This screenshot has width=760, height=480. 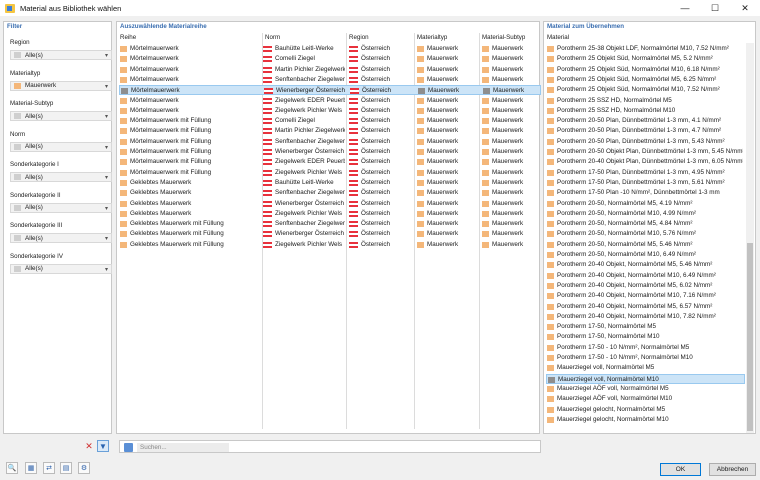 What do you see at coordinates (715, 8) in the screenshot?
I see `maximize-button: ☐` at bounding box center [715, 8].